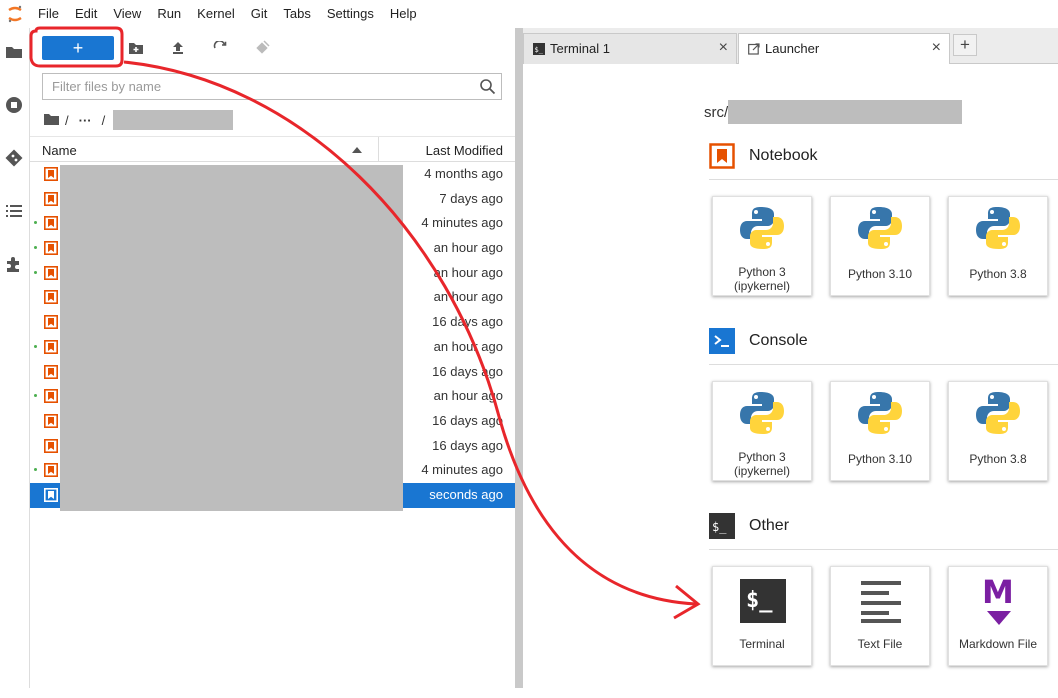 This screenshot has height=698, width=1058. I want to click on column-divider, so click(378, 149).